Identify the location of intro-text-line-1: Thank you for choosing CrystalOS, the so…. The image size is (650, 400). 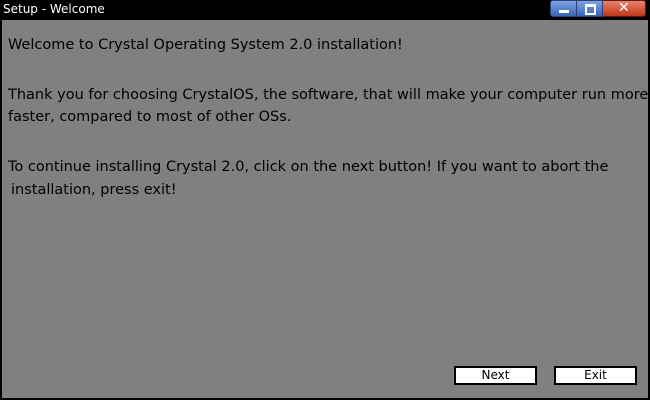
(328, 95).